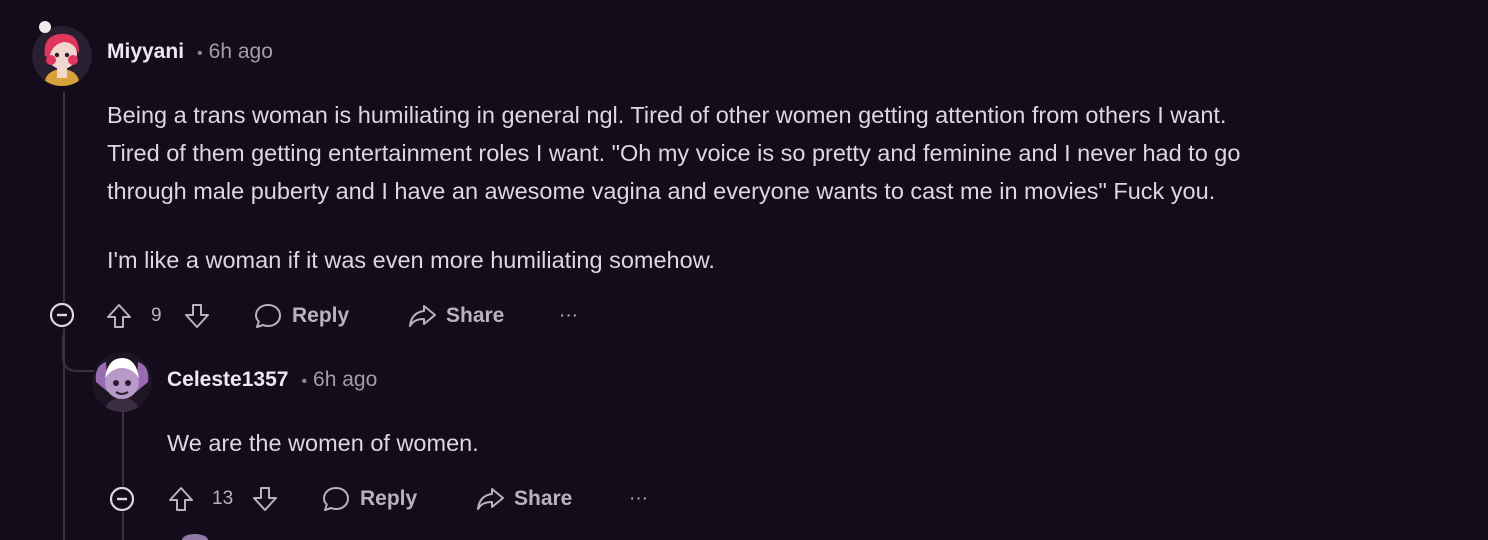  Describe the element at coordinates (190, 52) in the screenshot. I see `comment-meta: Miyyani • 6h ago` at that location.